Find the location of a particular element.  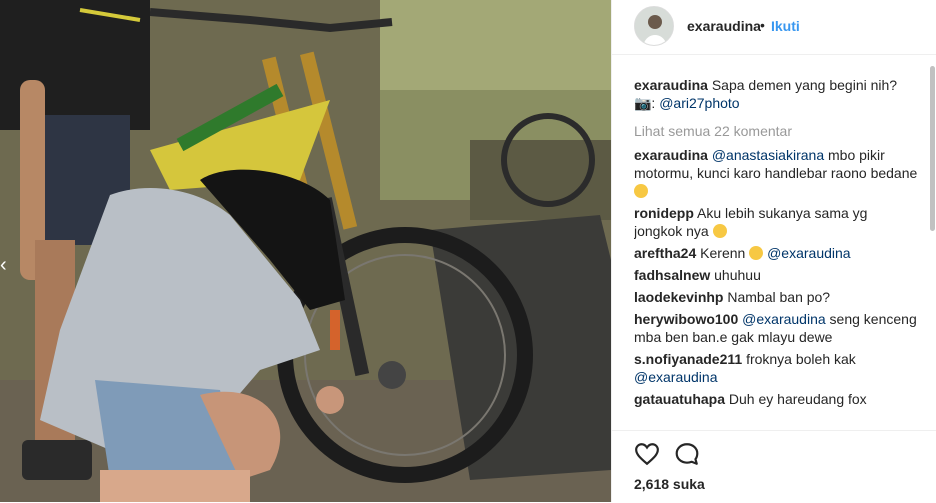

camera-icon: 📷: is located at coordinates (645, 103).